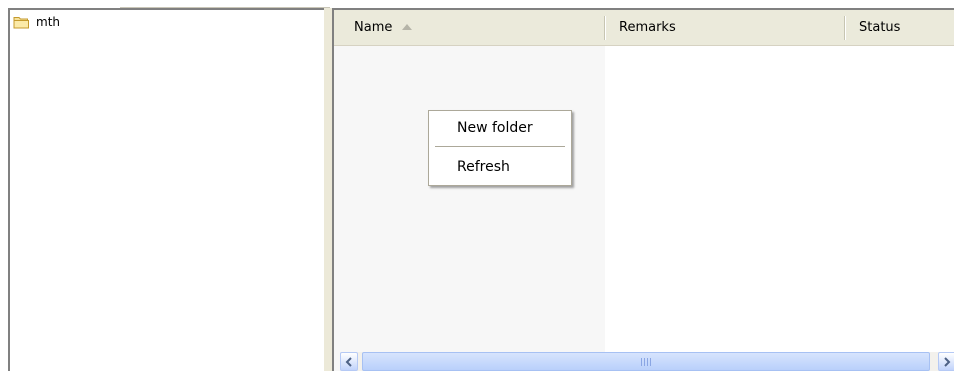  I want to click on menu-item-new-folder: New folder, so click(500, 128).